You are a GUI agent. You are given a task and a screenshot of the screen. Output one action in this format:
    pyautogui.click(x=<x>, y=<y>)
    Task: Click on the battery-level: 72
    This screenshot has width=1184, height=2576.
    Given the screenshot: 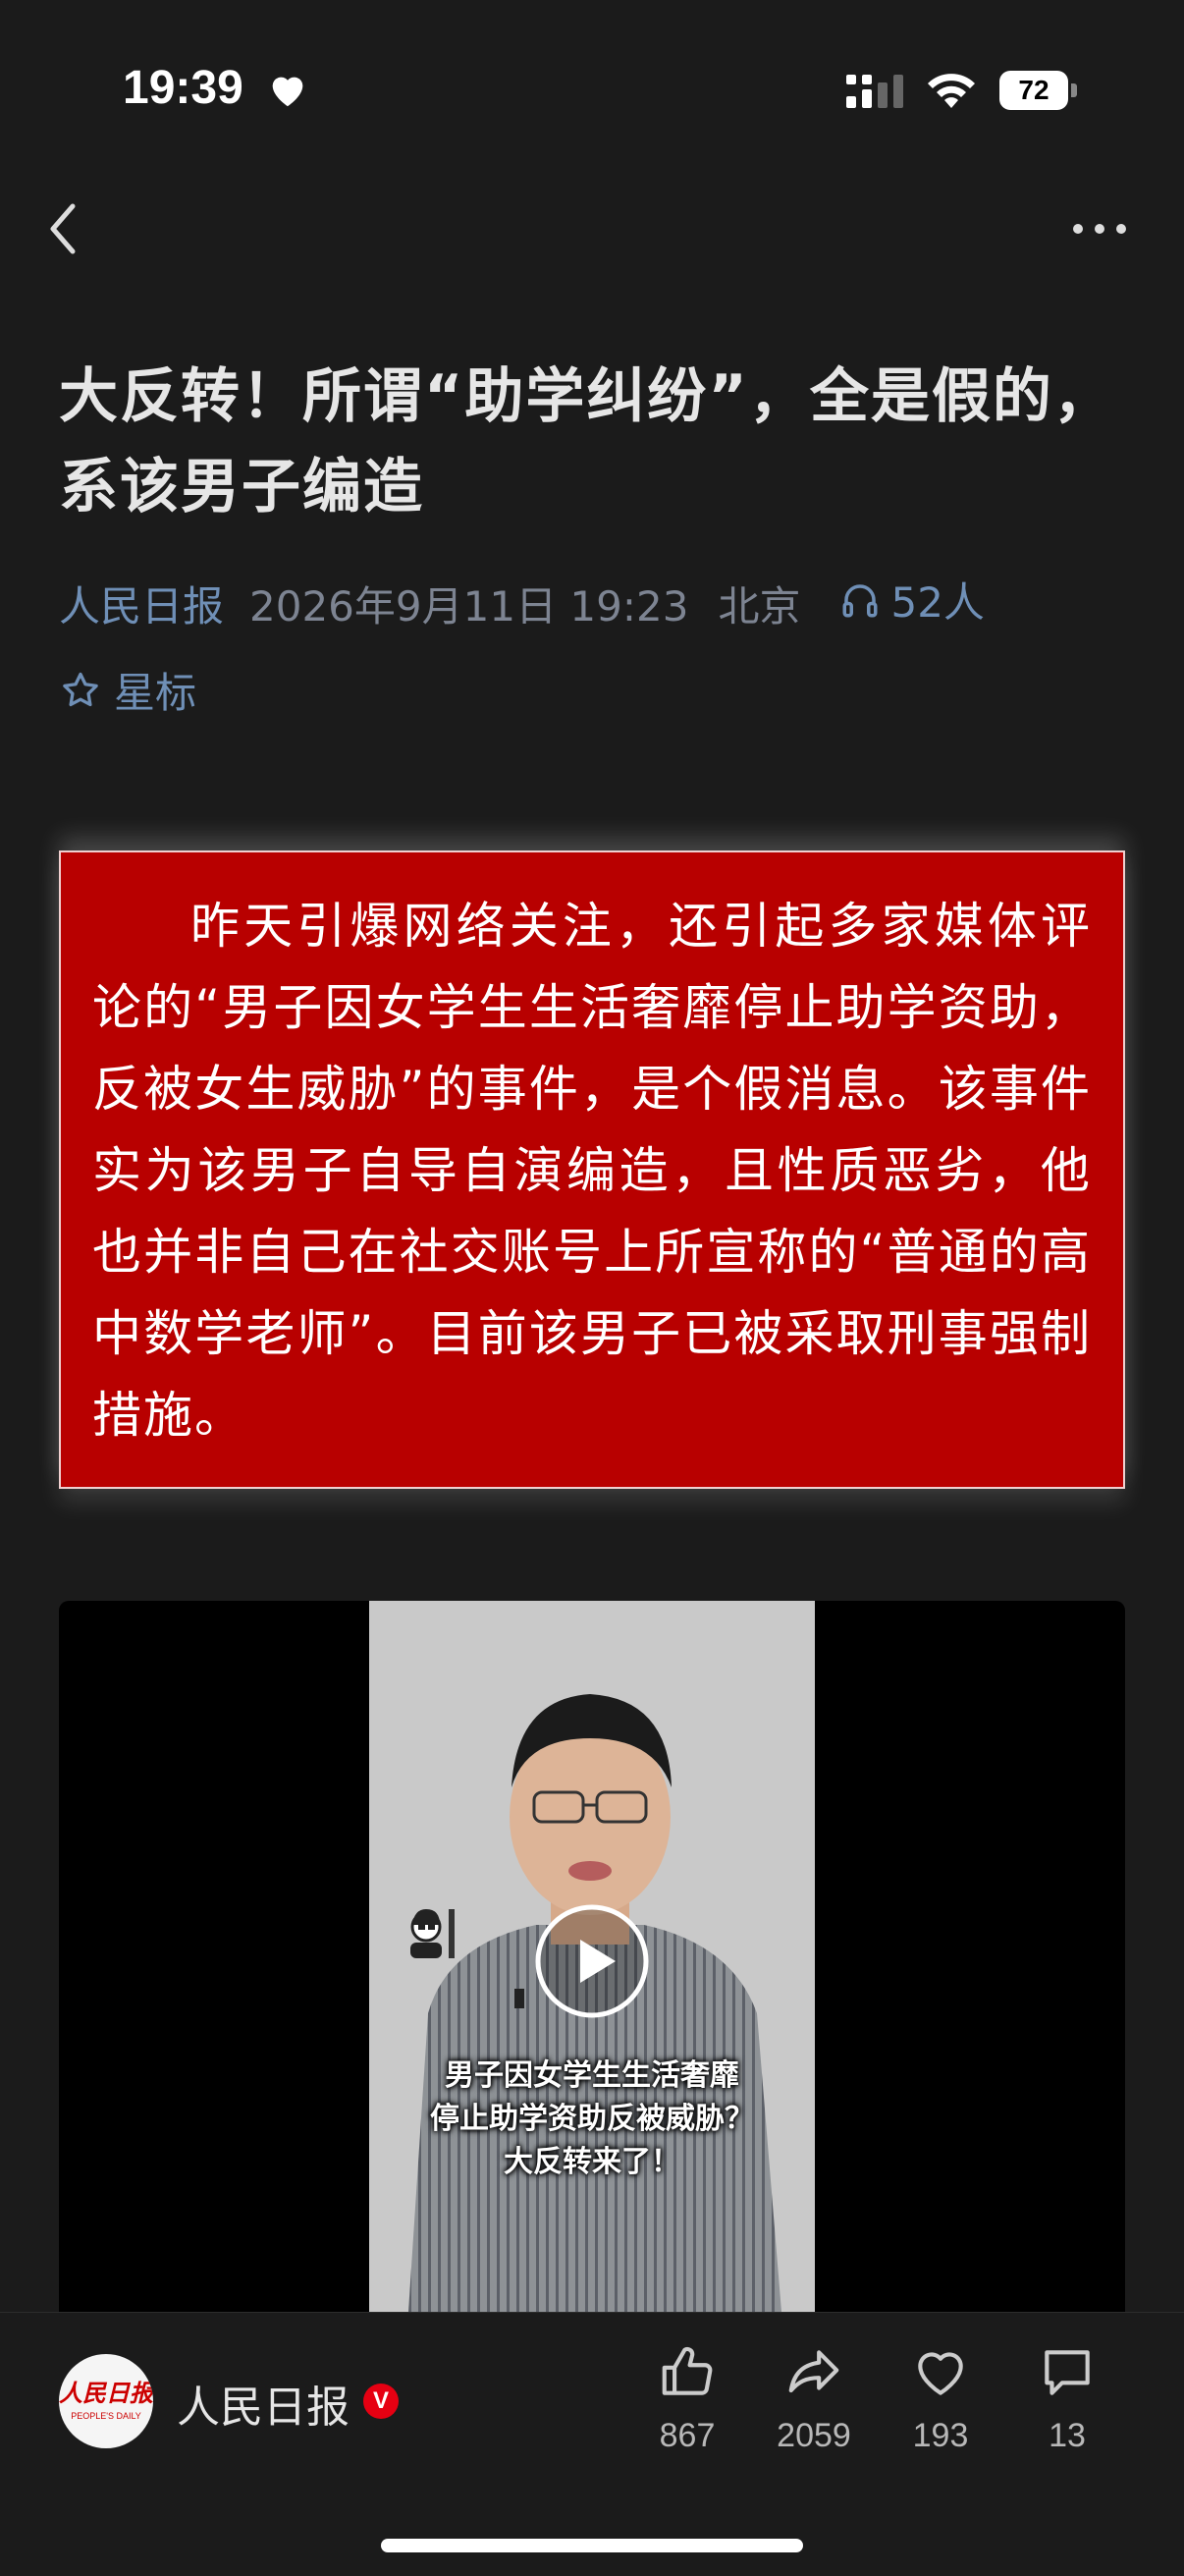 What is the action you would take?
    pyautogui.click(x=1033, y=90)
    